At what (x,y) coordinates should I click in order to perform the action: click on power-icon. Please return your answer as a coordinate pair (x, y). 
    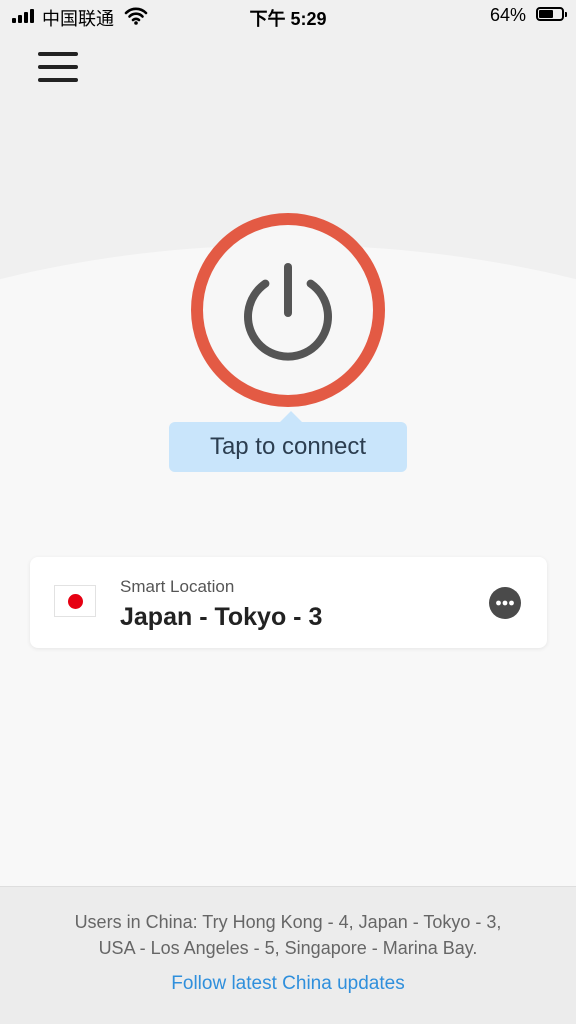
    Looking at the image, I should click on (288, 312).